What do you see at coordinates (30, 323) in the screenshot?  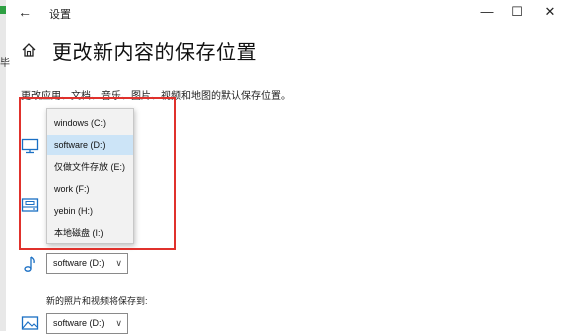 I see `photo-icon` at bounding box center [30, 323].